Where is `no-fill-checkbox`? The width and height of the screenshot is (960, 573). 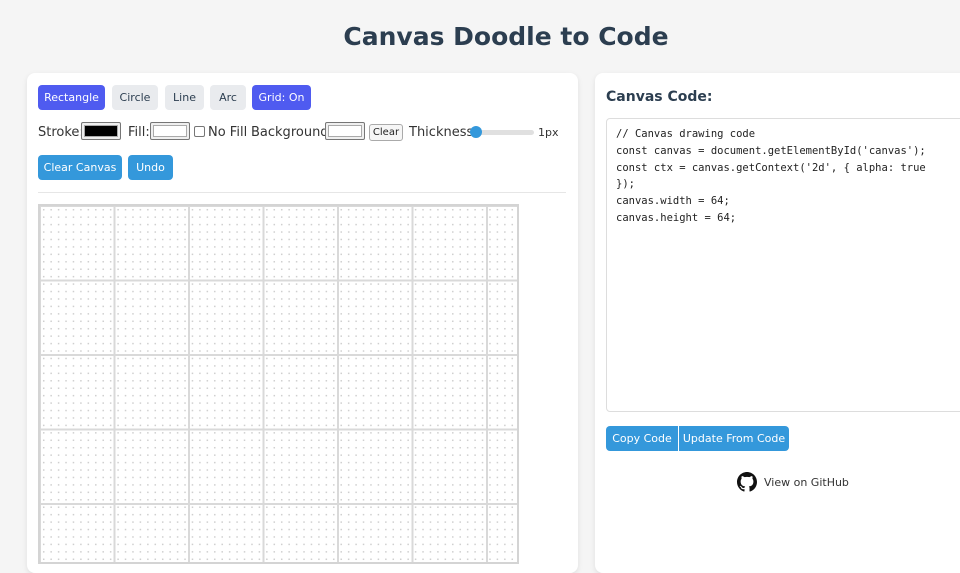
no-fill-checkbox is located at coordinates (199, 131).